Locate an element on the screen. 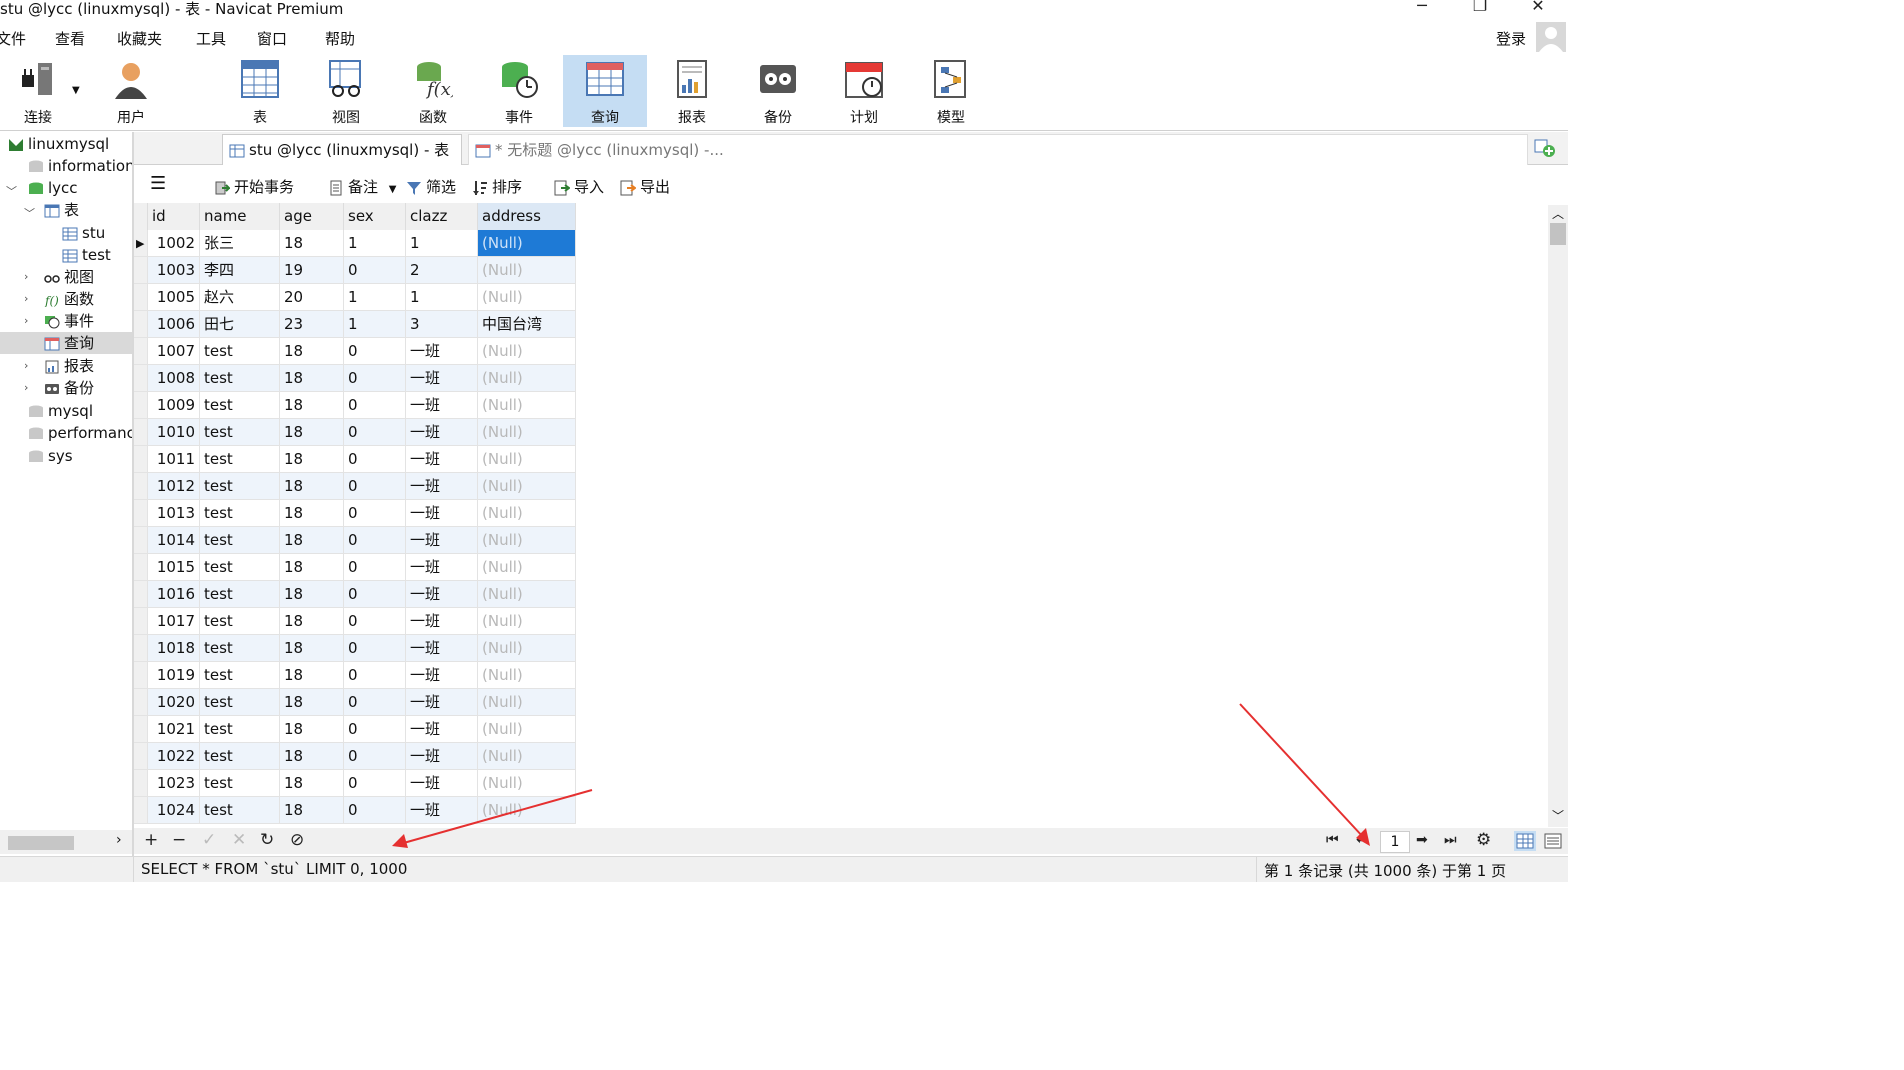  menu-file: 文件 is located at coordinates (13, 38).